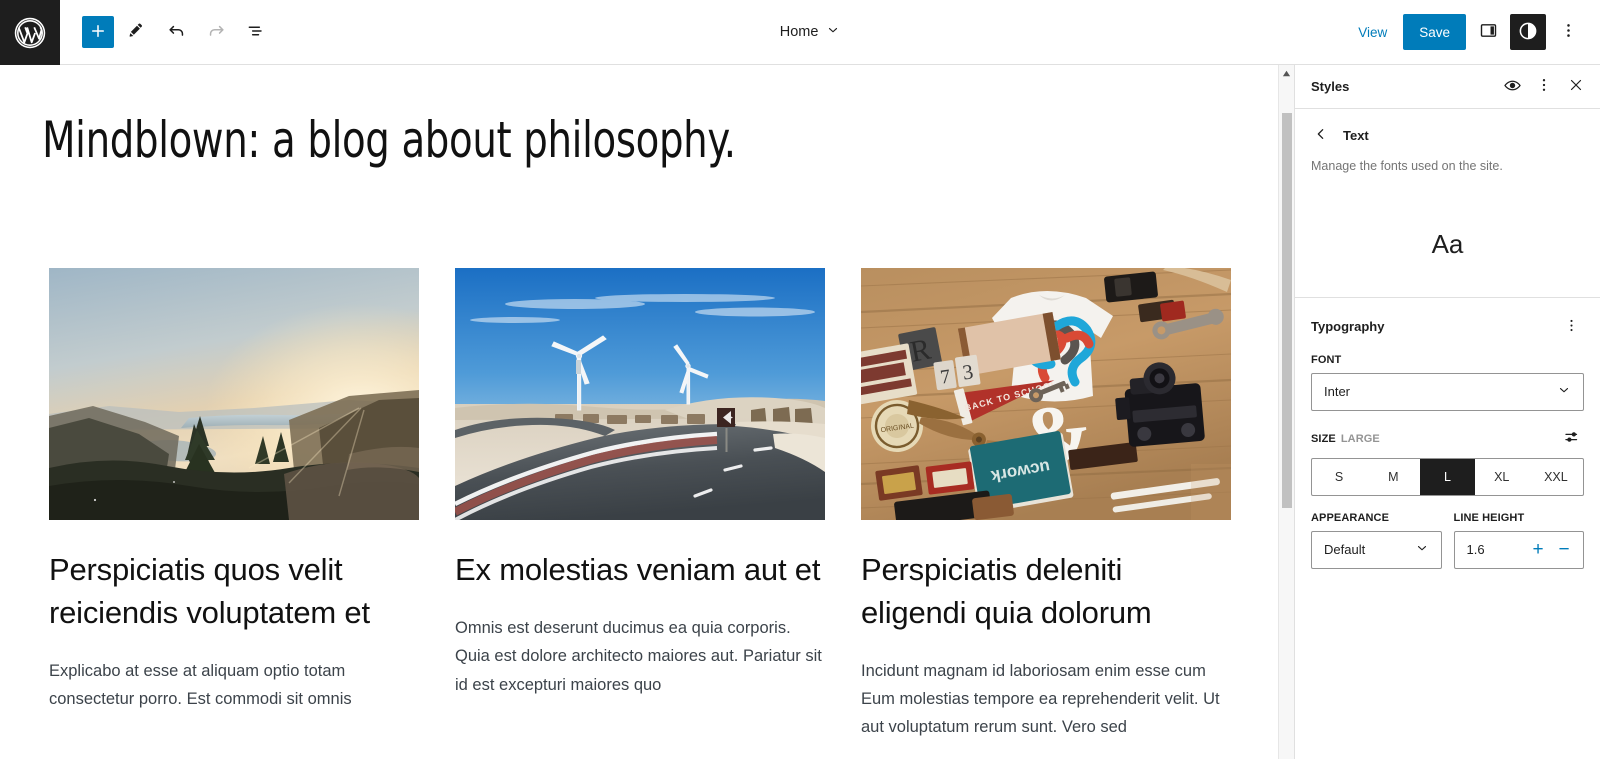 Image resolution: width=1600 pixels, height=759 pixels. I want to click on appearance-select: Default, so click(1376, 549).